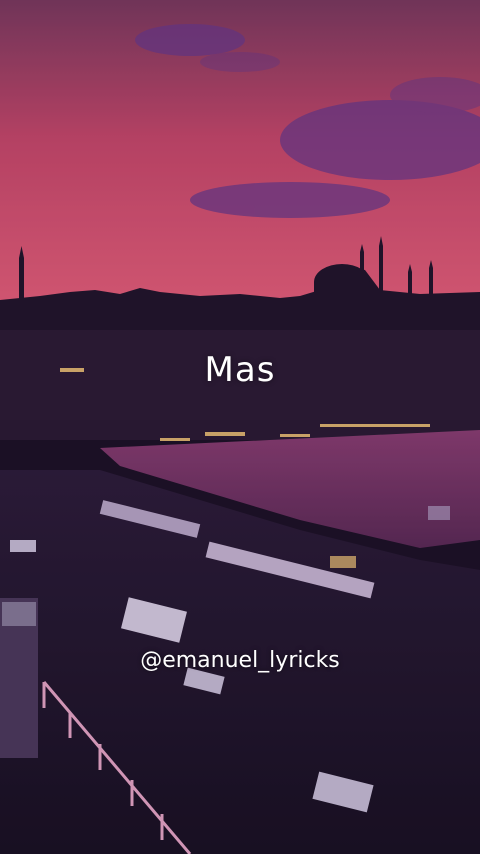 The height and width of the screenshot is (854, 480). What do you see at coordinates (240, 370) in the screenshot?
I see `lyric-caption: Mas` at bounding box center [240, 370].